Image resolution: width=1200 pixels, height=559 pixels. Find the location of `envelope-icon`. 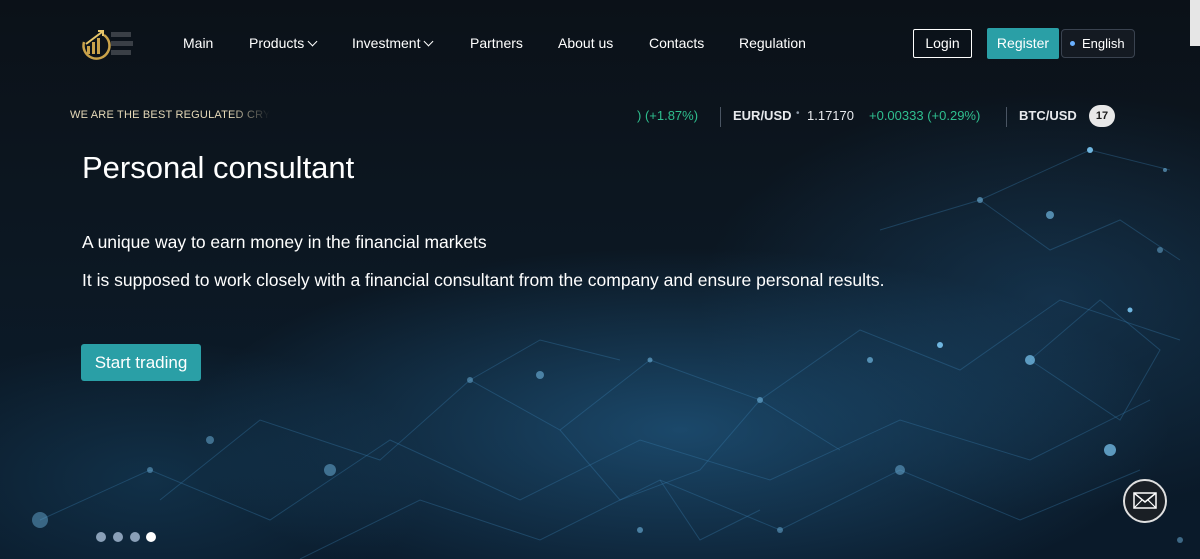

envelope-icon is located at coordinates (1145, 500).